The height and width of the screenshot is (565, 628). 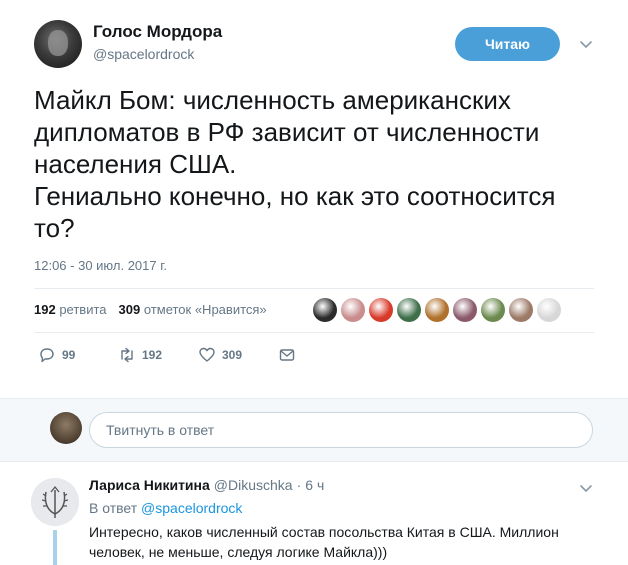 I want to click on reply-icon, so click(x=47, y=355).